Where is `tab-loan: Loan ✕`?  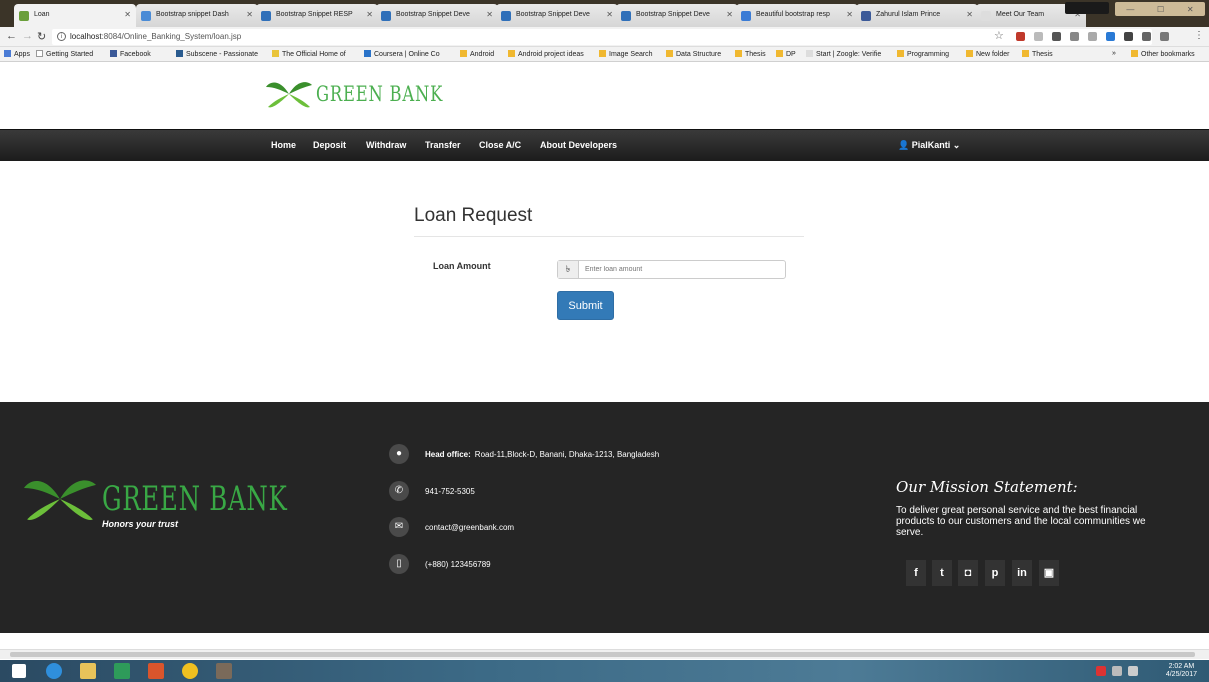 tab-loan: Loan ✕ is located at coordinates (75, 15).